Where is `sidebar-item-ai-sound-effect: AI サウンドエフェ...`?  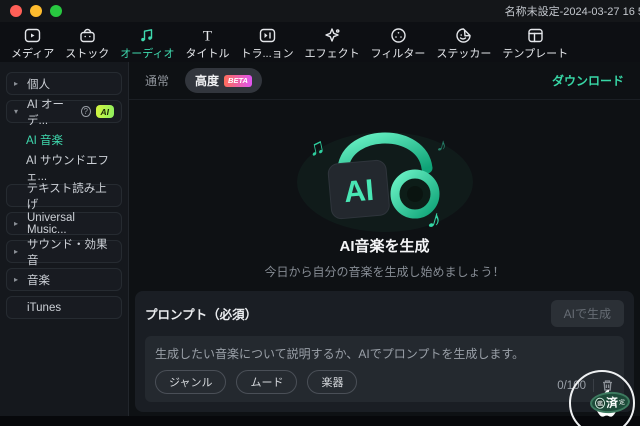
sidebar-item-ai-sound-effect: AI サウンドエフェ... is located at coordinates (64, 169).